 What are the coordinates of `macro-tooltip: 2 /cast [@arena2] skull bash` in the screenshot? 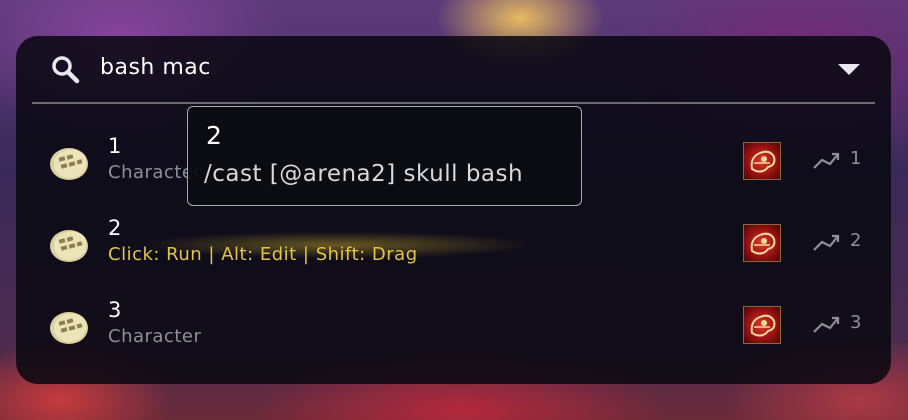 It's located at (384, 156).